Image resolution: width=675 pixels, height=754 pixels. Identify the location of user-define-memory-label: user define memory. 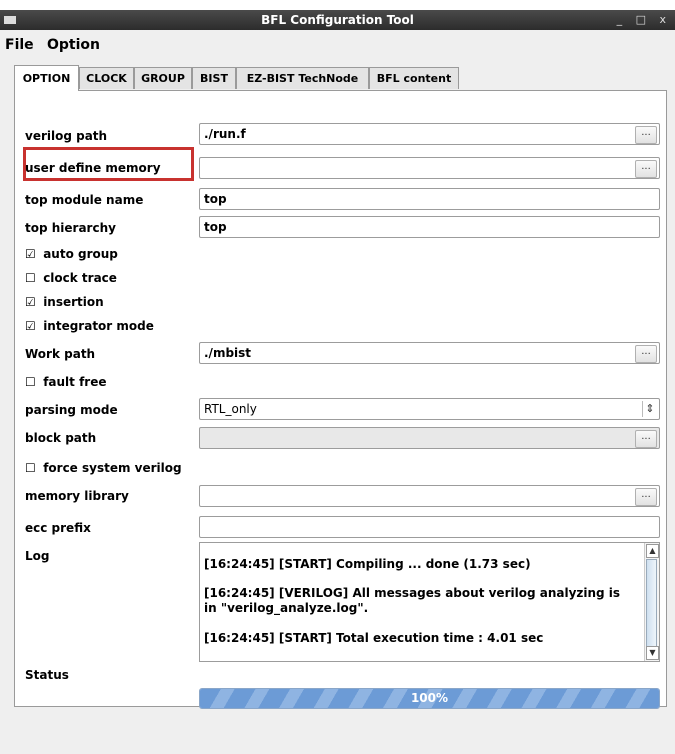
(93, 168).